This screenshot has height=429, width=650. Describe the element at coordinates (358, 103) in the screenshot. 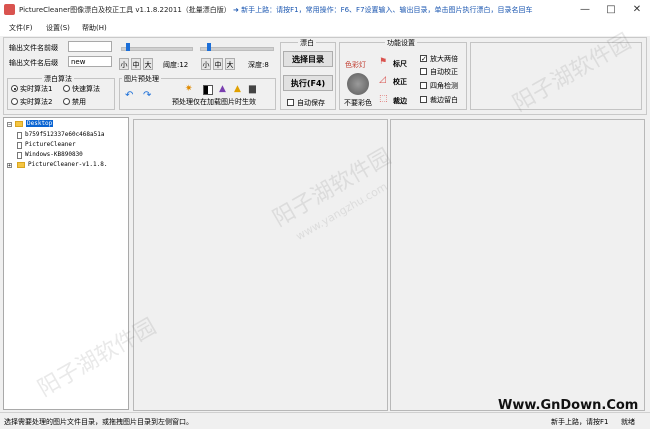

I see `no-color-label: 不要彩色` at that location.